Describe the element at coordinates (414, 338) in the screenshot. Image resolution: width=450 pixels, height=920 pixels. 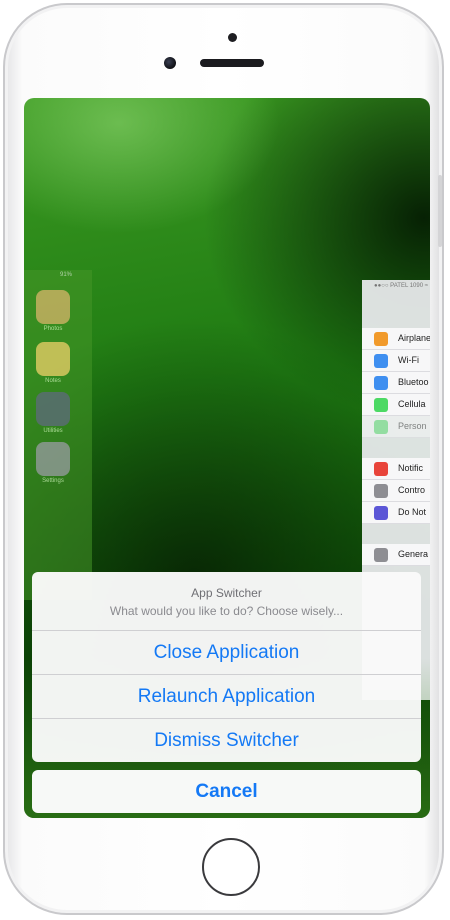
I see `settings-row-label: Airplane` at that location.